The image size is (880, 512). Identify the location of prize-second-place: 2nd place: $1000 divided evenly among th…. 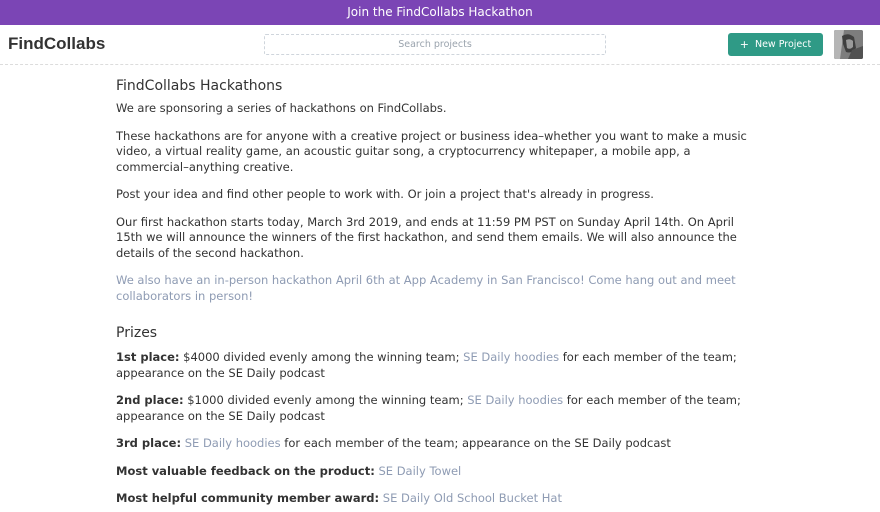
(436, 408).